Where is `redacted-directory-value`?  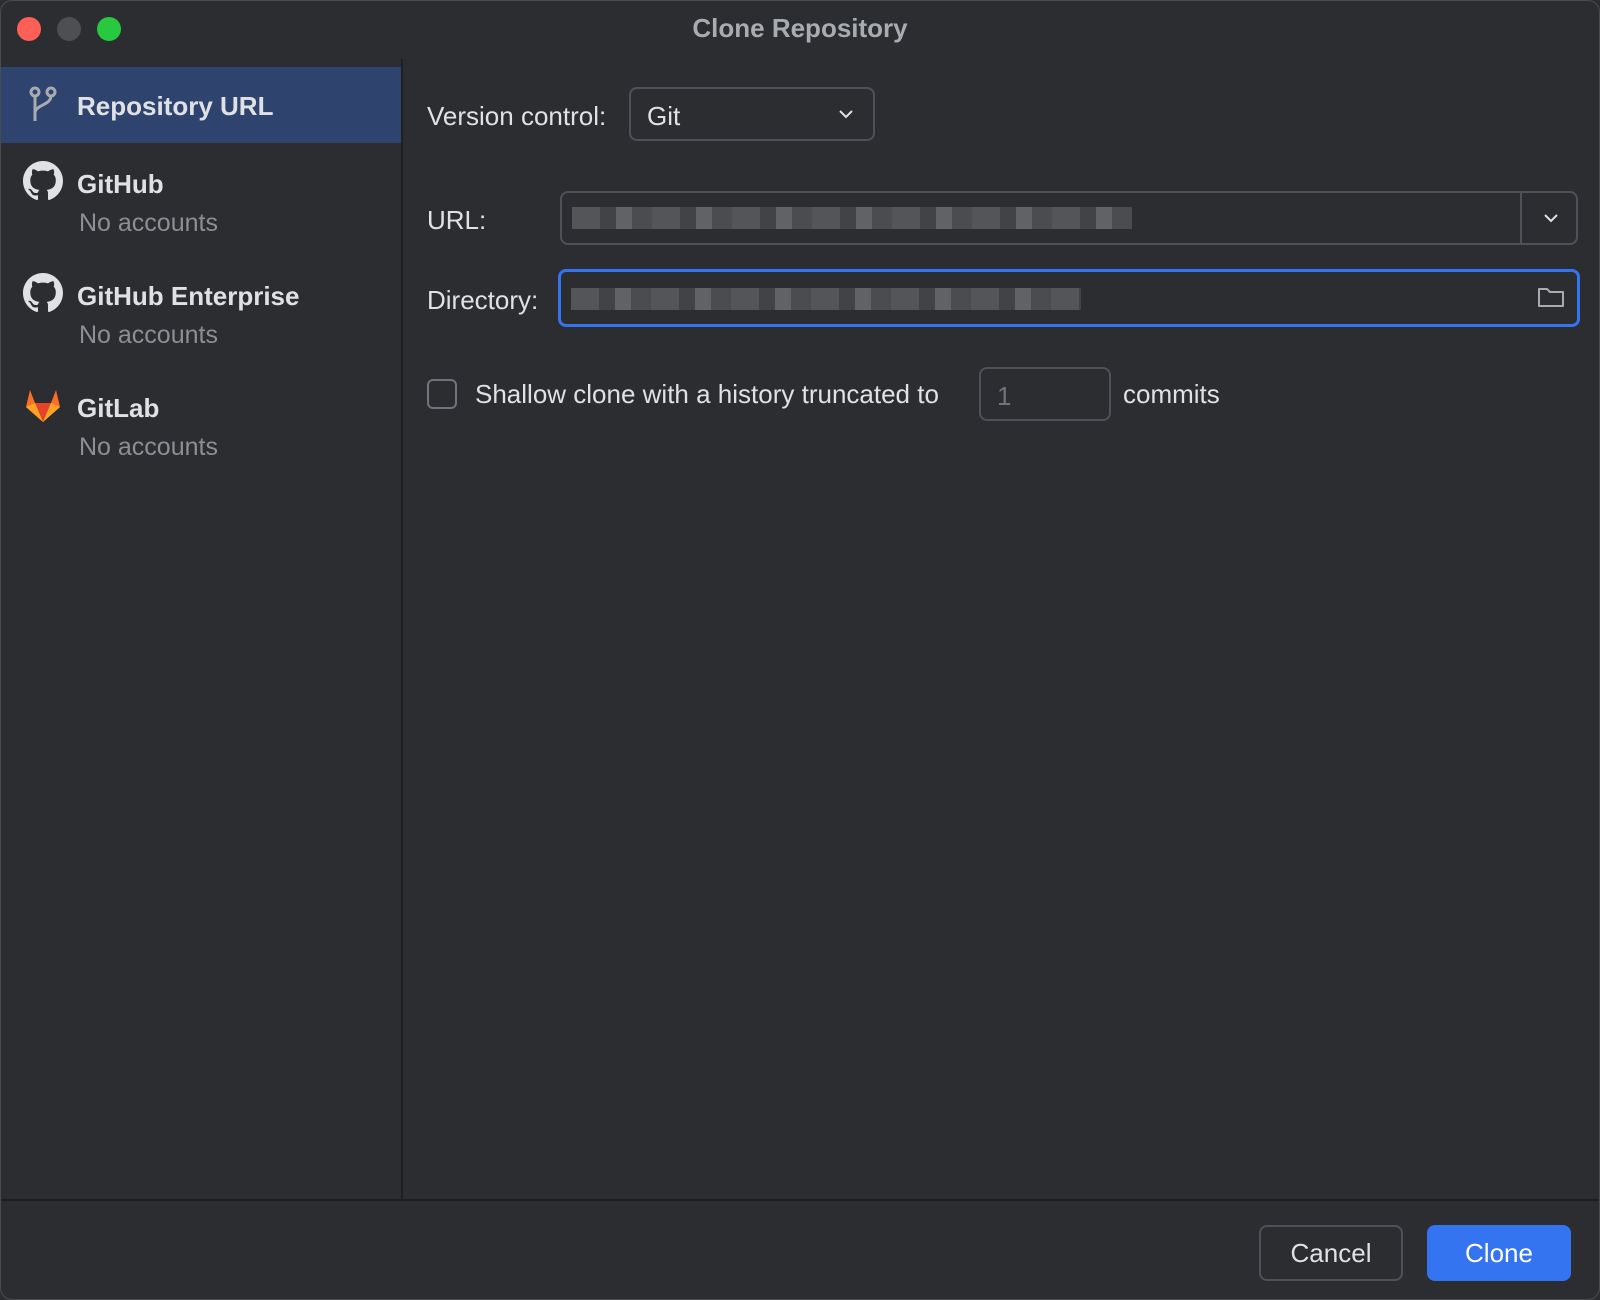
redacted-directory-value is located at coordinates (826, 299).